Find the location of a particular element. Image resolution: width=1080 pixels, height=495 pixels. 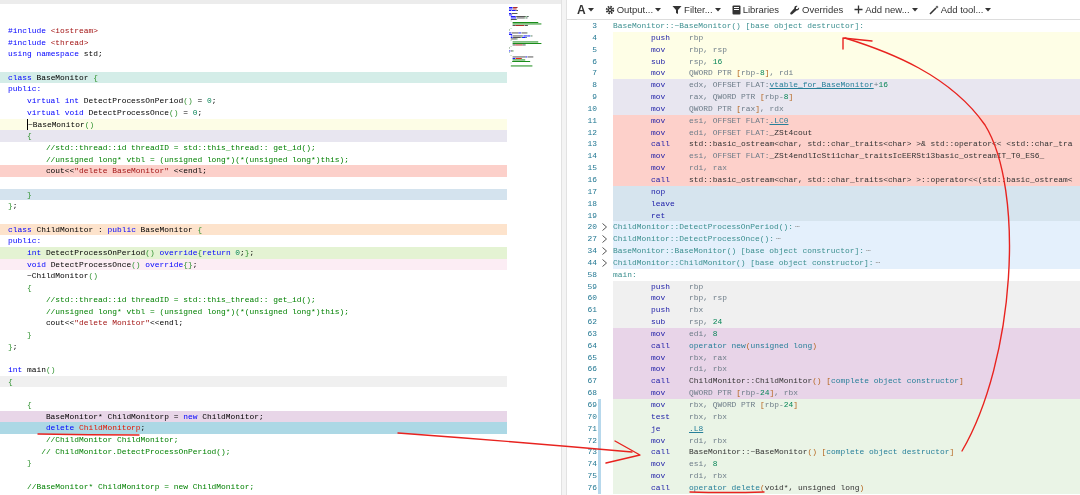

overrides-button: Overrides is located at coordinates (817, 9).